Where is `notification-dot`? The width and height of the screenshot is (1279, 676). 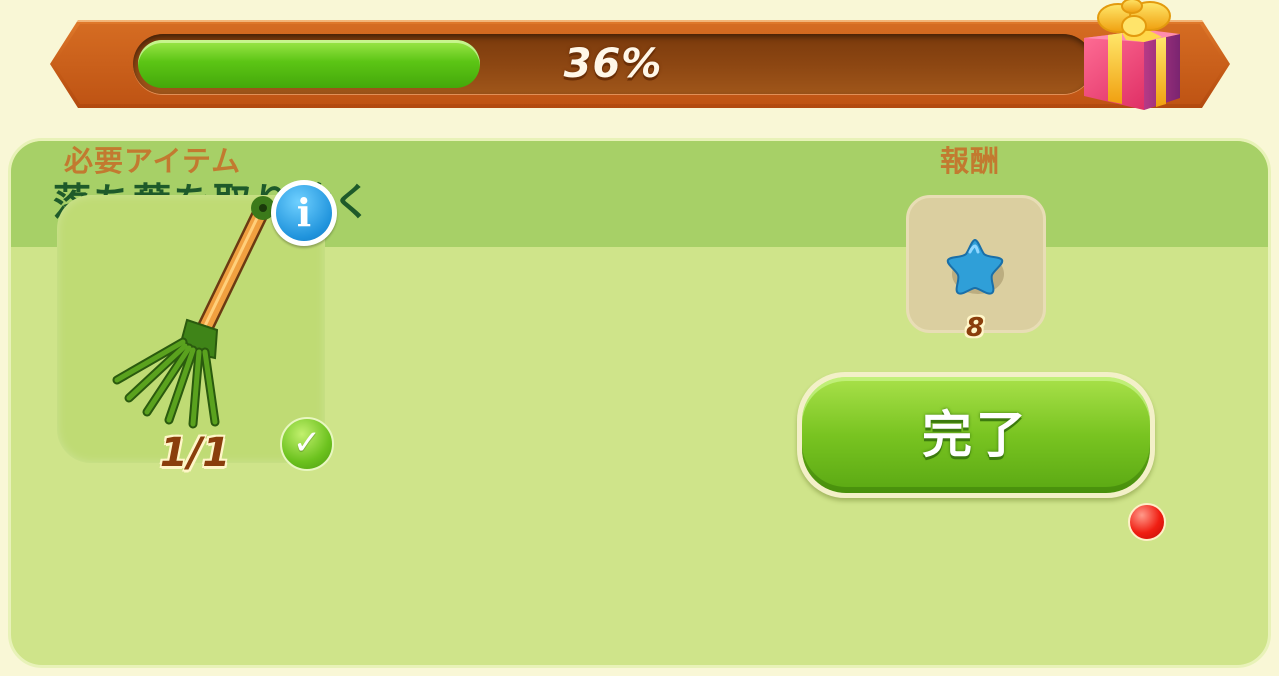 notification-dot is located at coordinates (1147, 522).